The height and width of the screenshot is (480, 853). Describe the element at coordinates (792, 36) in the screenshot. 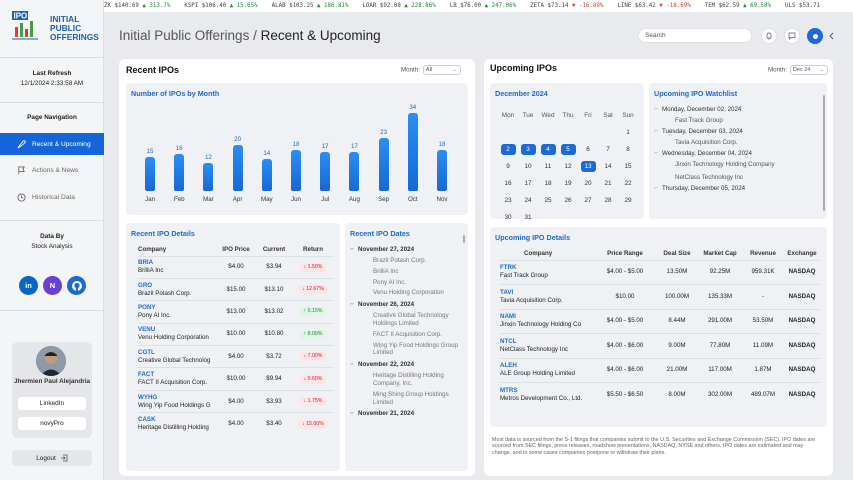

I see `message-icon` at that location.